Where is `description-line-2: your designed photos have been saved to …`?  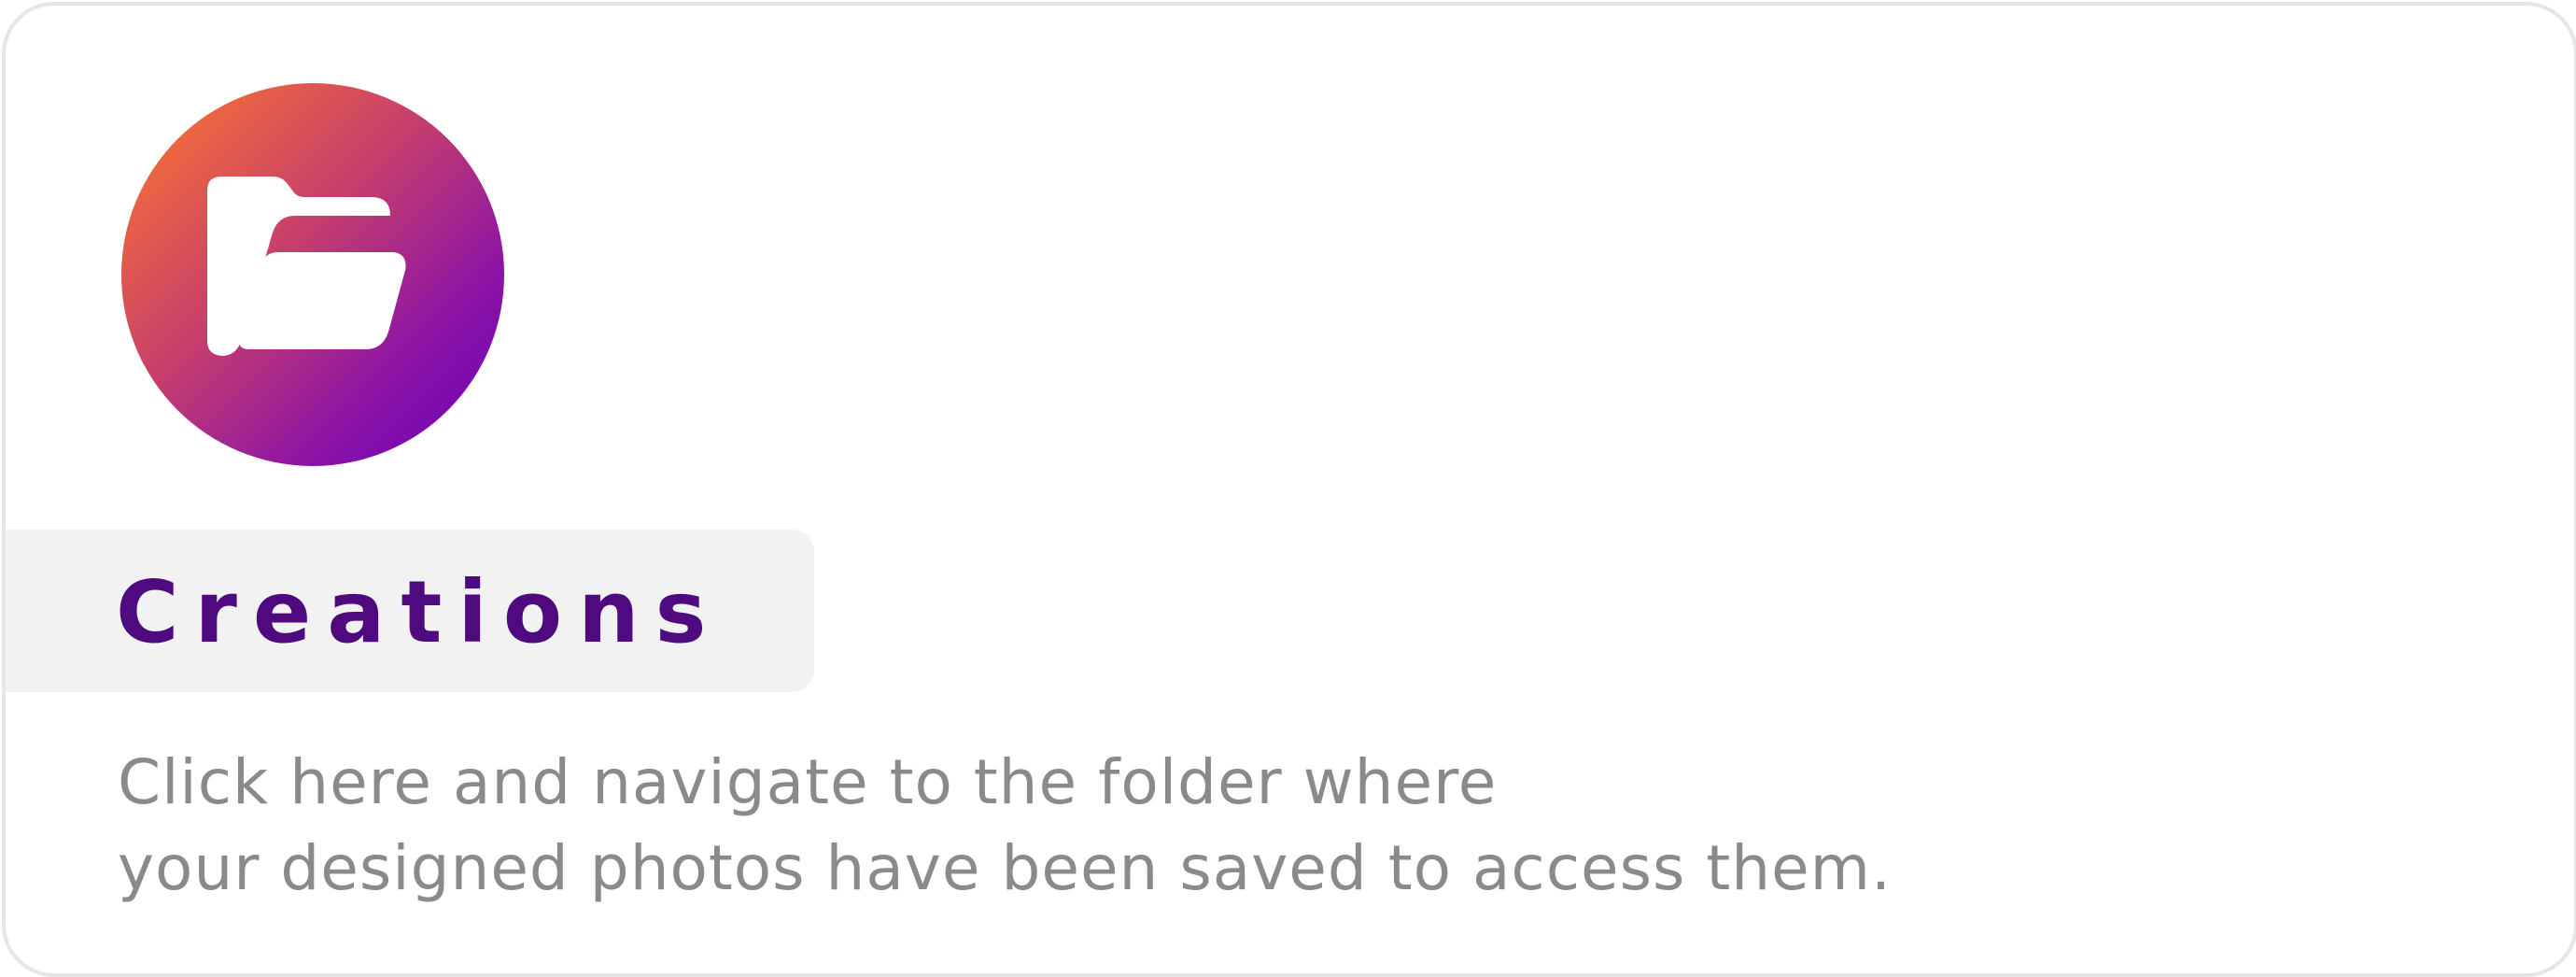
description-line-2: your designed photos have been saved to … is located at coordinates (1005, 868).